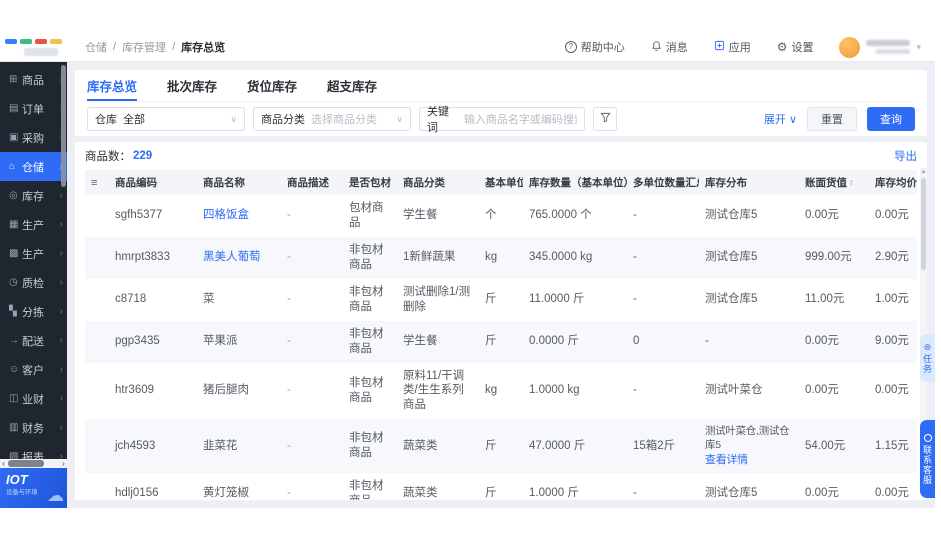 The width and height of the screenshot is (941, 540). I want to click on column-header: 商品名称, so click(239, 182).